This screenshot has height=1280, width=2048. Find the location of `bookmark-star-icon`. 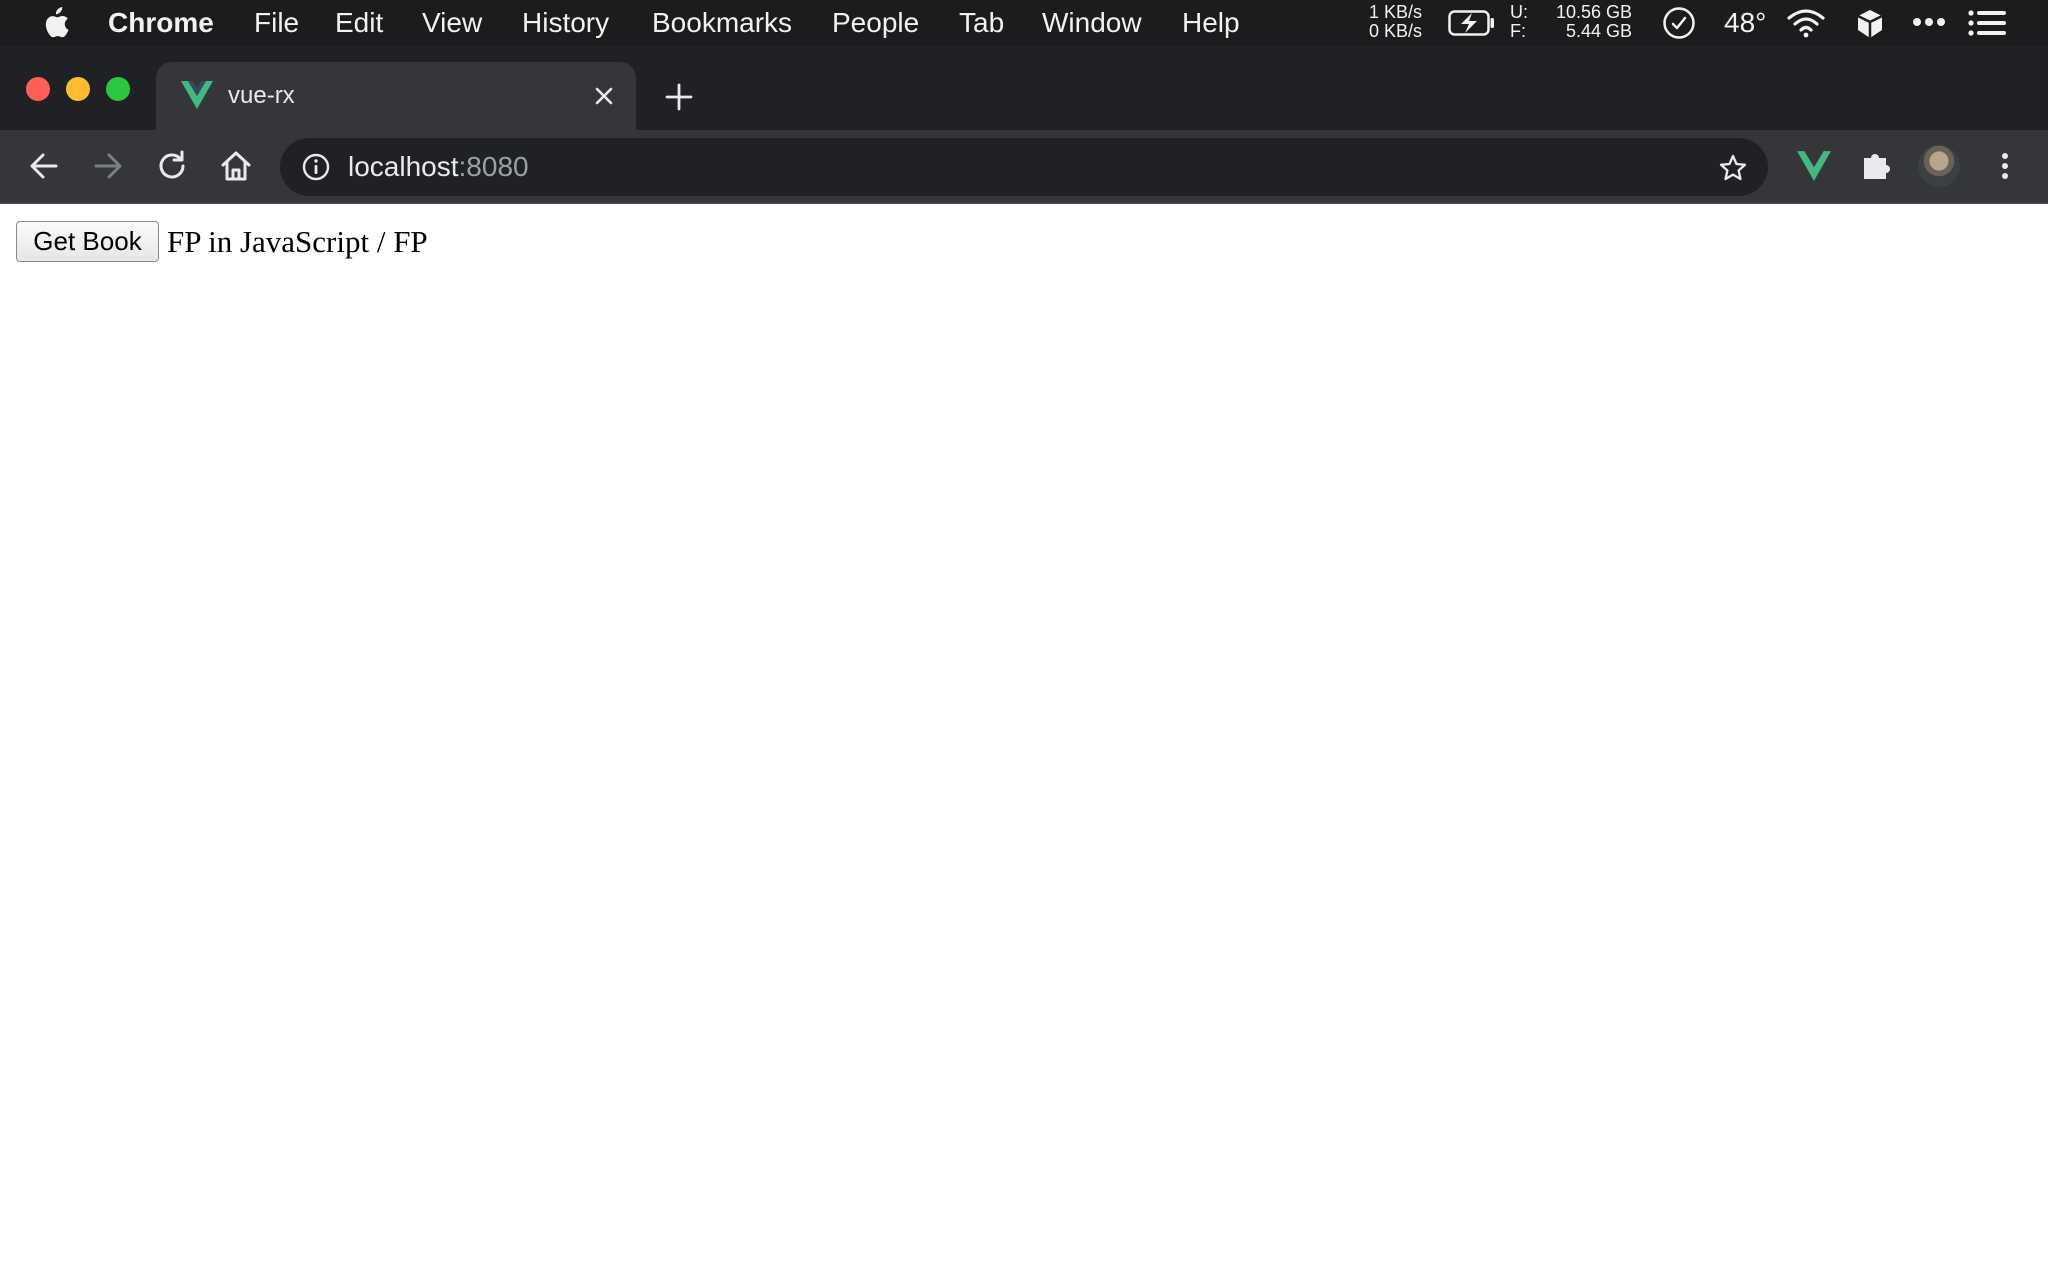

bookmark-star-icon is located at coordinates (1733, 168).